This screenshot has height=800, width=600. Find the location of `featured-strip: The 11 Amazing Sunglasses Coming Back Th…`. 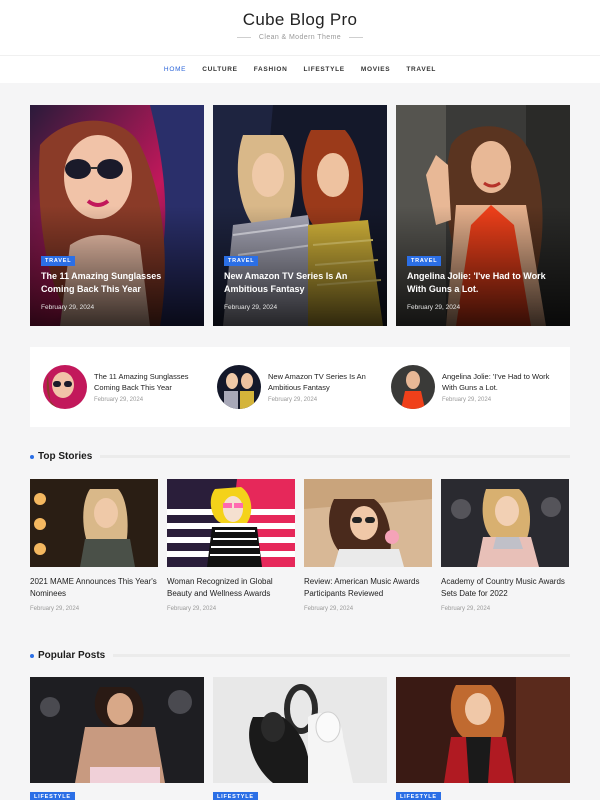

featured-strip: The 11 Amazing Sunglasses Coming Back Th… is located at coordinates (300, 387).